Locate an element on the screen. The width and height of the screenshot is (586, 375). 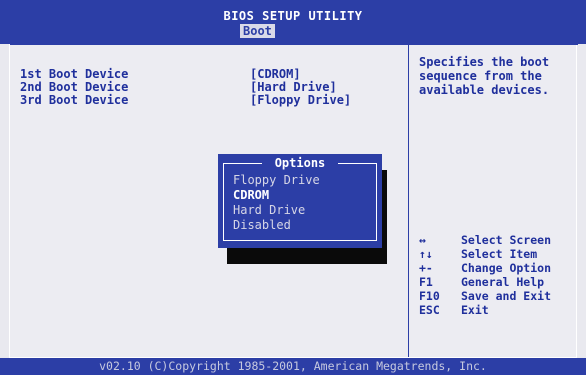
boot-device-value: [Floppy Drive] is located at coordinates (300, 100).